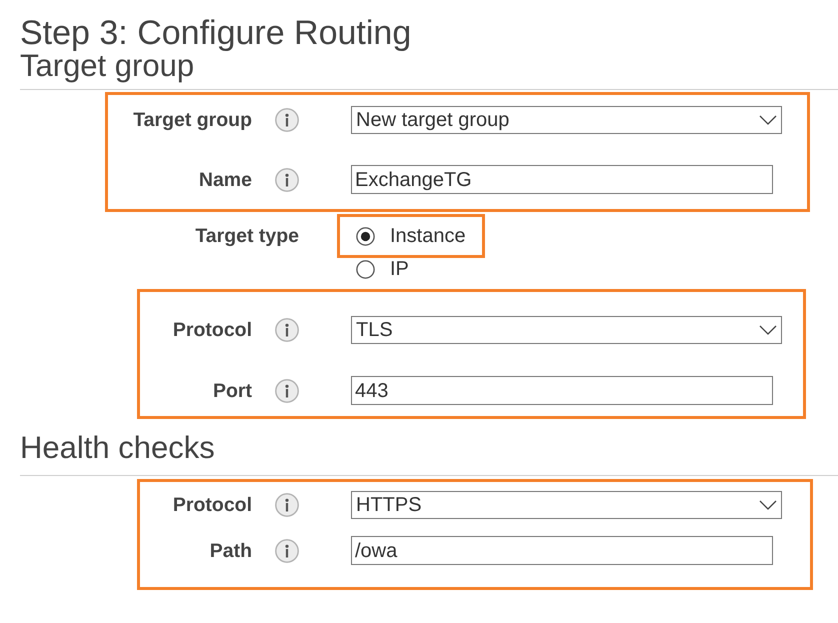  I want to click on radio-label: Instance, so click(428, 236).